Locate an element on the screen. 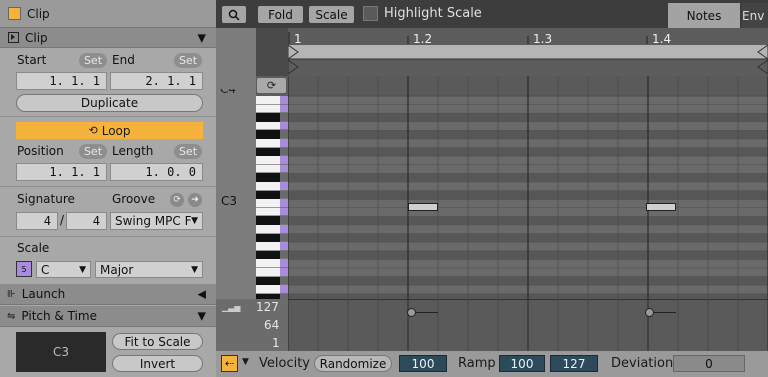  loop-icon: ⟲ is located at coordinates (93, 130).